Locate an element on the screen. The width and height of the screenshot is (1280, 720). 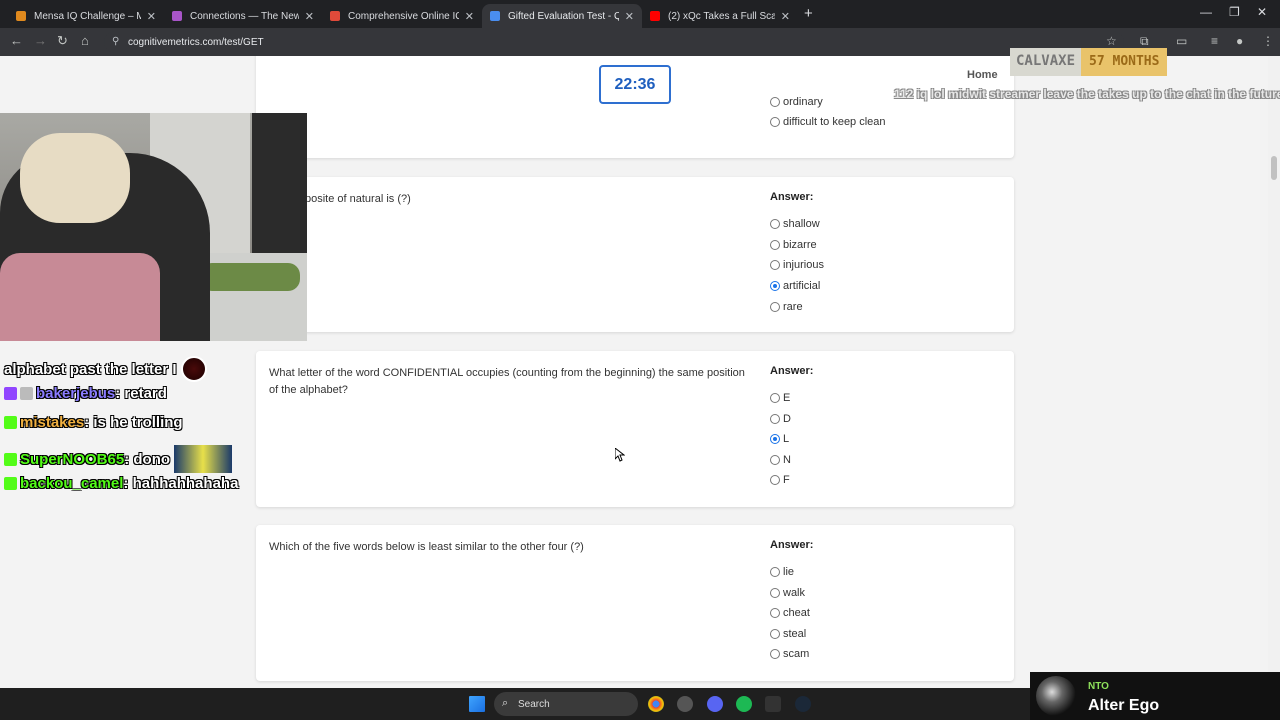
answer-option: D is located at coordinates (780, 419).